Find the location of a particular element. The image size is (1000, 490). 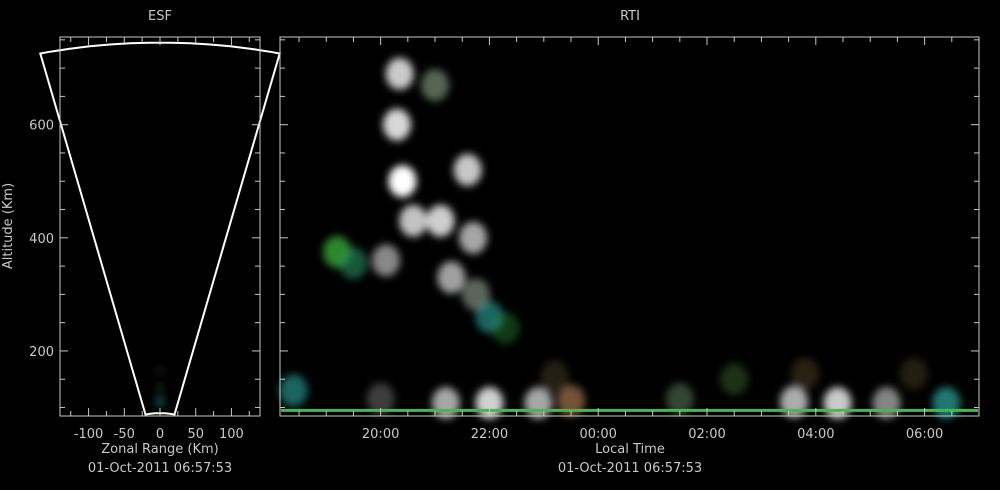

esf-timestamp: 01-Oct-2011 06:57:53 is located at coordinates (160, 468).